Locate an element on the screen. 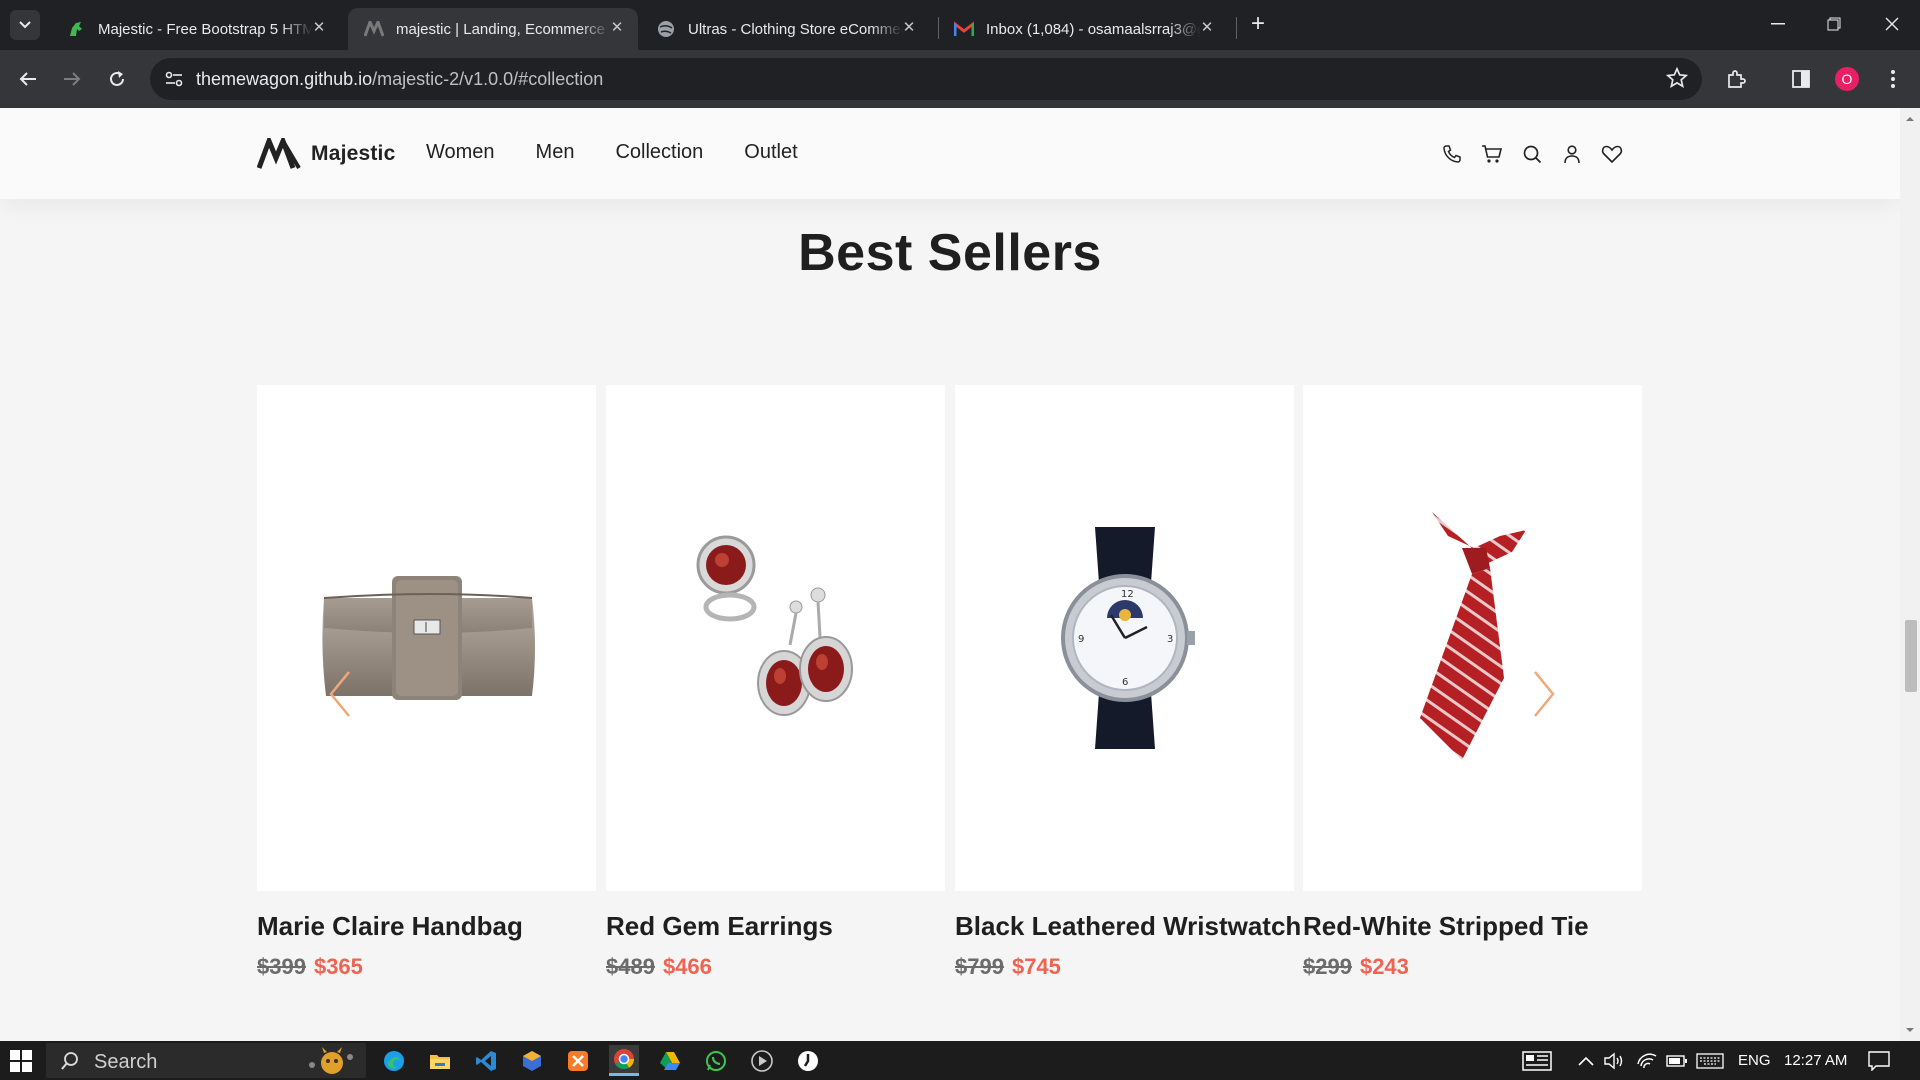 Image resolution: width=1920 pixels, height=1080 pixels. app-clock-icon is located at coordinates (808, 1060).